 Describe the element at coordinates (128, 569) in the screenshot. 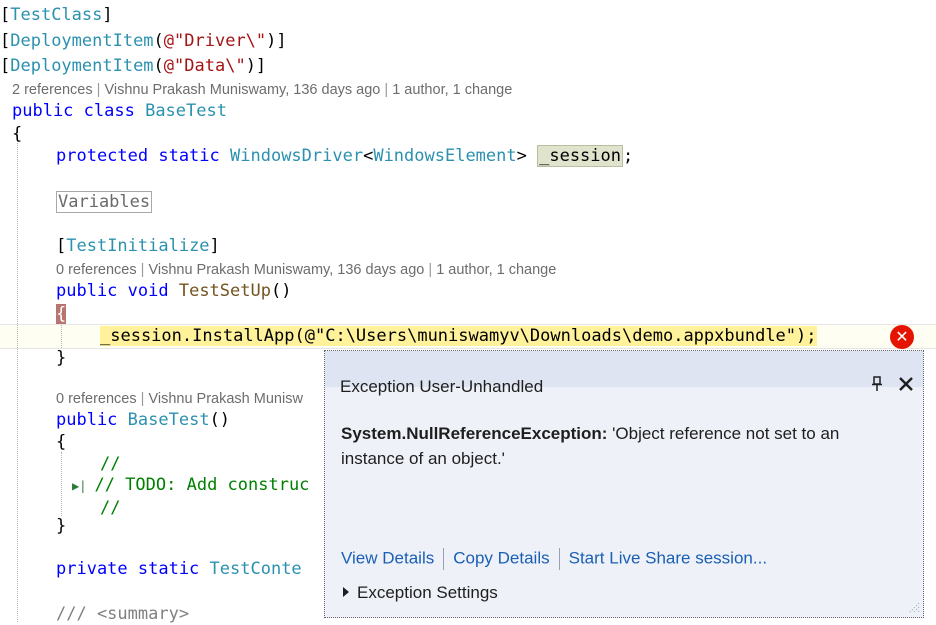

I see `keyword: private static` at that location.